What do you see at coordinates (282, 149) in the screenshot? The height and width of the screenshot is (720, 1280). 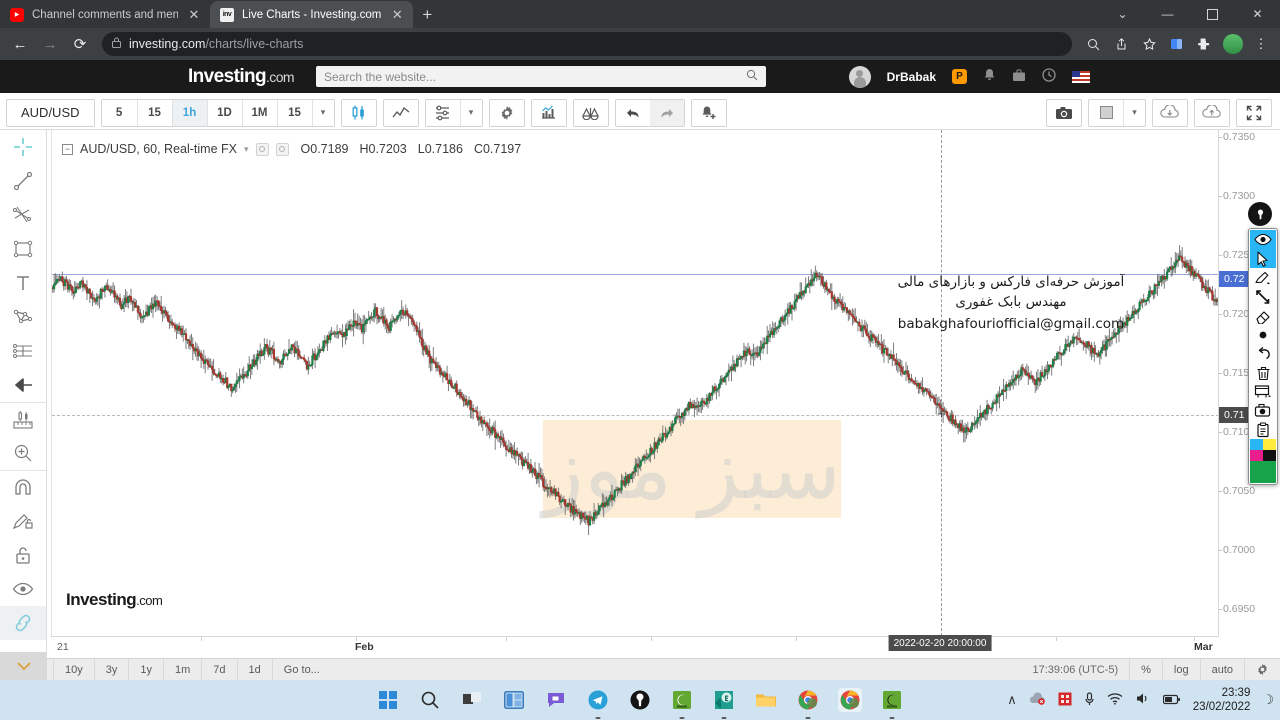 I see `series-settings-icon` at bounding box center [282, 149].